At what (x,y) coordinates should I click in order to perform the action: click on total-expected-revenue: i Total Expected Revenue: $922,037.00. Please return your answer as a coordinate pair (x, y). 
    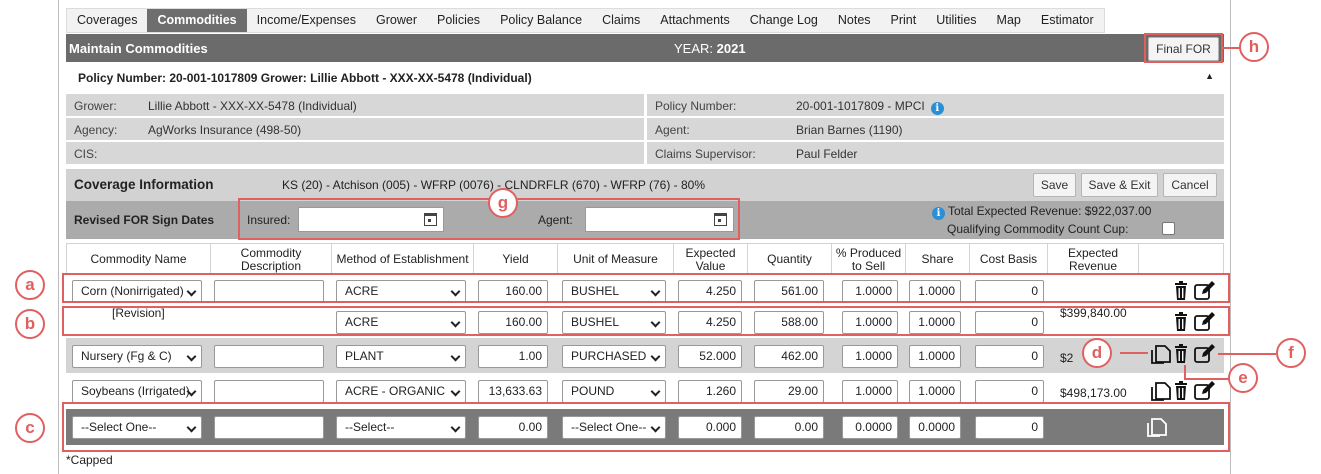
    Looking at the image, I should click on (1041, 212).